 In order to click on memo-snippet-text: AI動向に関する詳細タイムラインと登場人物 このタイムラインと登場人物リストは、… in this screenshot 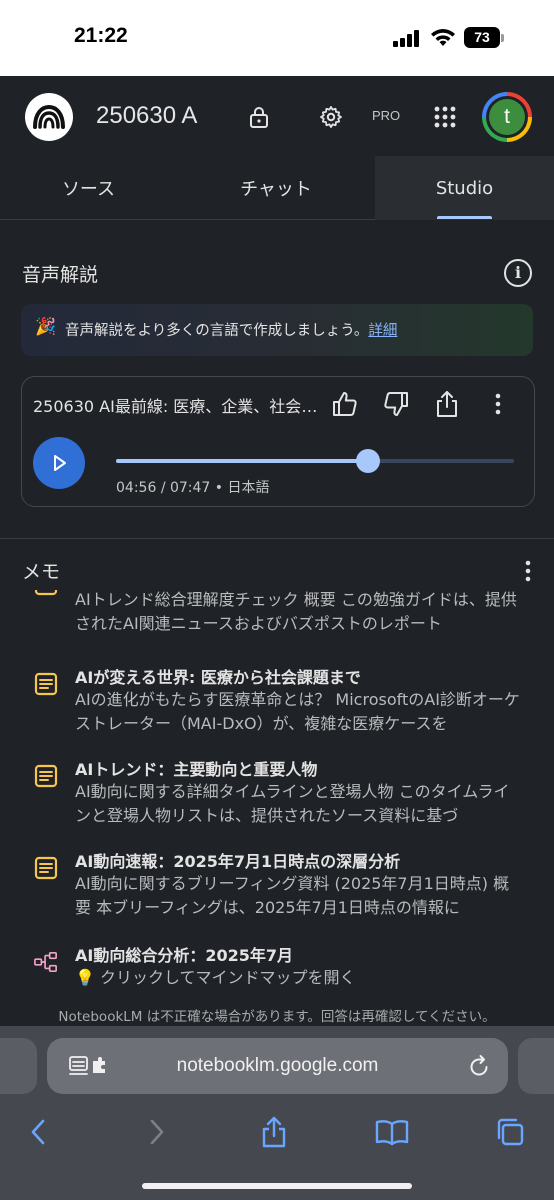, I will do `click(292, 803)`.